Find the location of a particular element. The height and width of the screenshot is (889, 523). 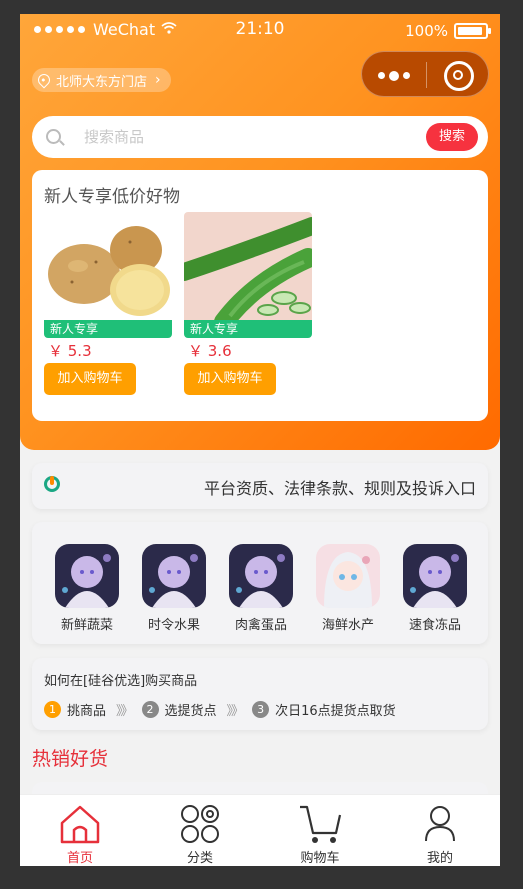

step-label: 次日16点提货点取货 is located at coordinates (335, 711).